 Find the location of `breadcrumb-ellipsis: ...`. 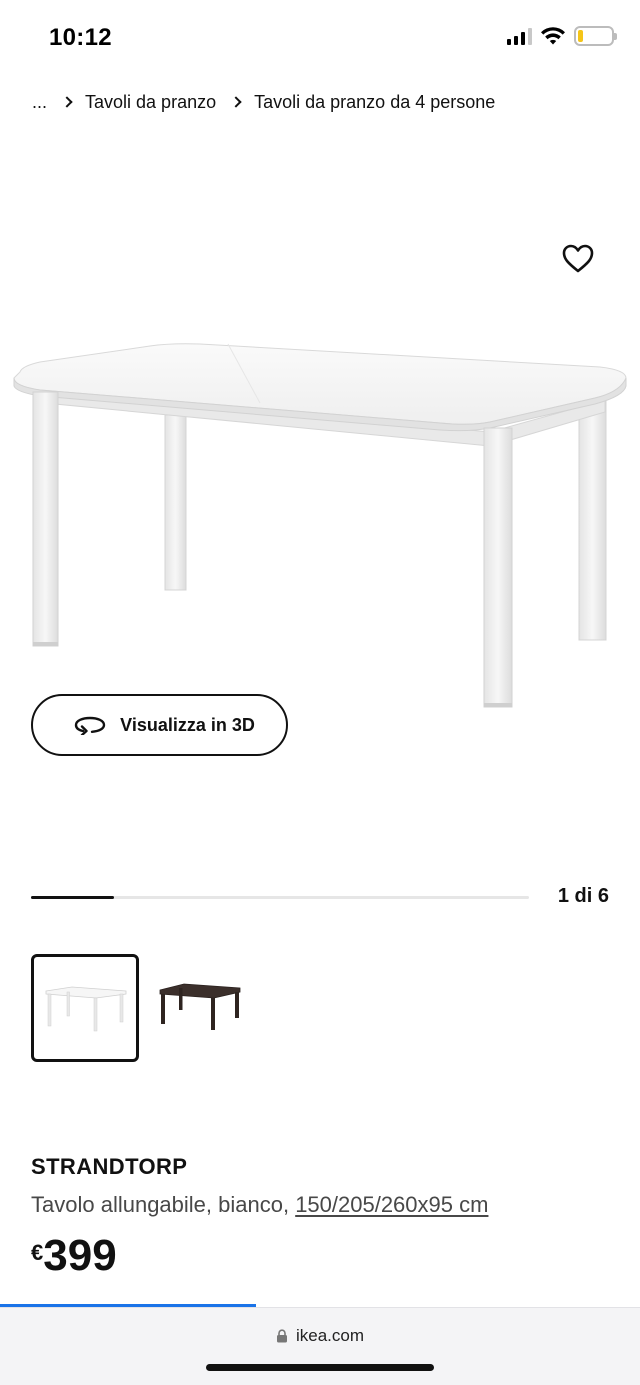

breadcrumb-ellipsis: ... is located at coordinates (39, 102).